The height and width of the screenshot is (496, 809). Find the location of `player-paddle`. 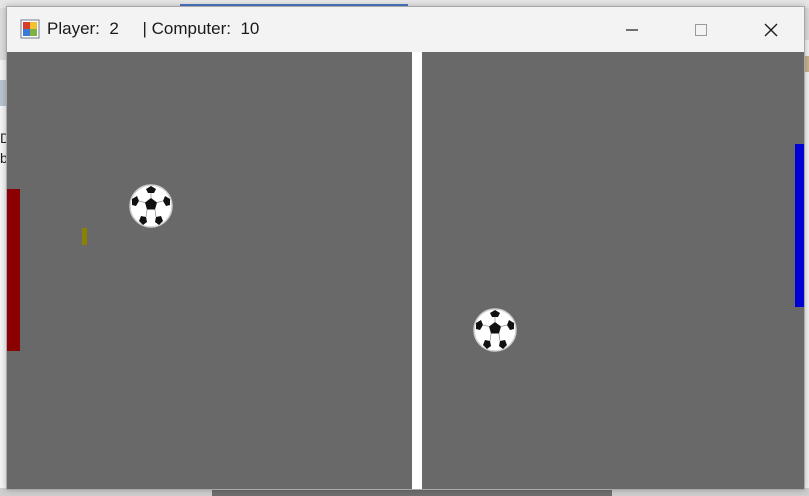

player-paddle is located at coordinates (13, 270).